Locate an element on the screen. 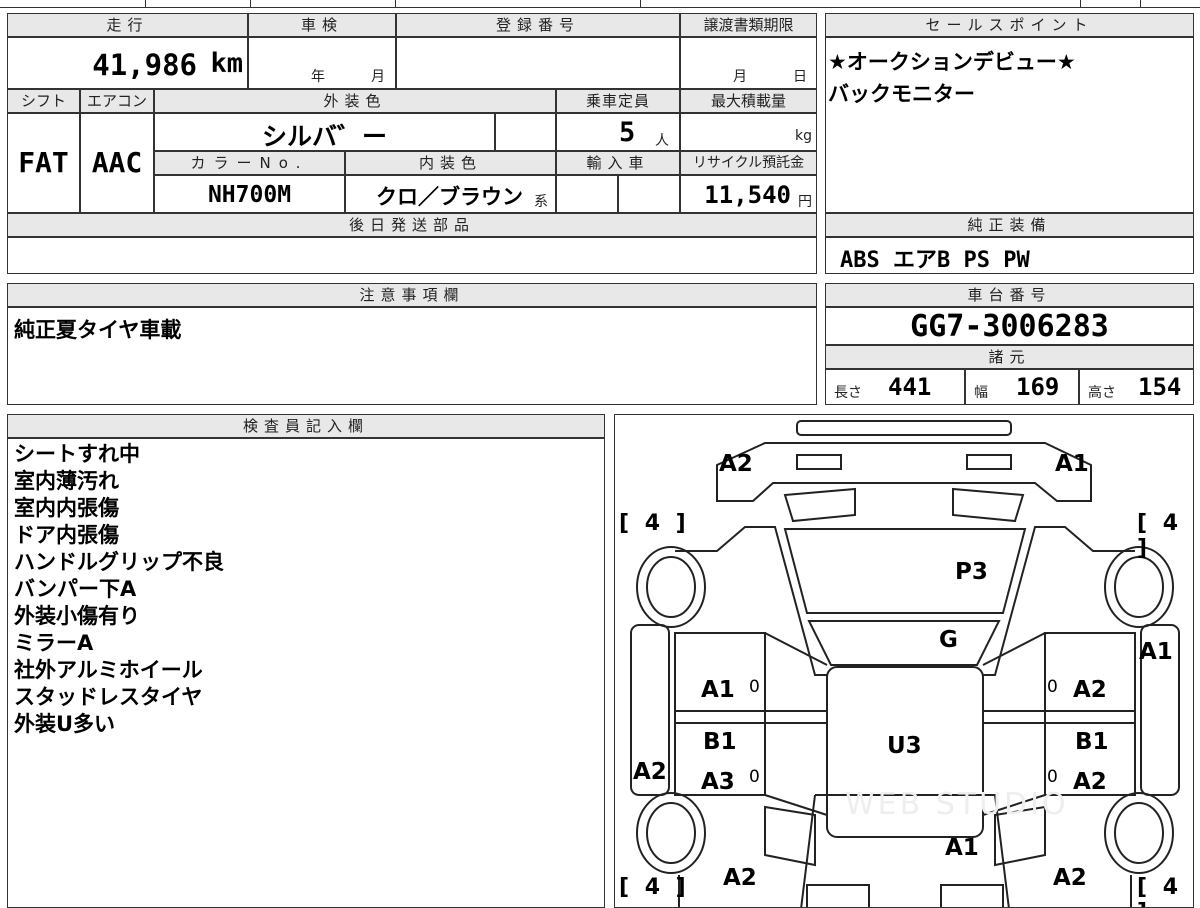 This screenshot has width=1200, height=908. width-cell: 幅 169 is located at coordinates (1022, 387).